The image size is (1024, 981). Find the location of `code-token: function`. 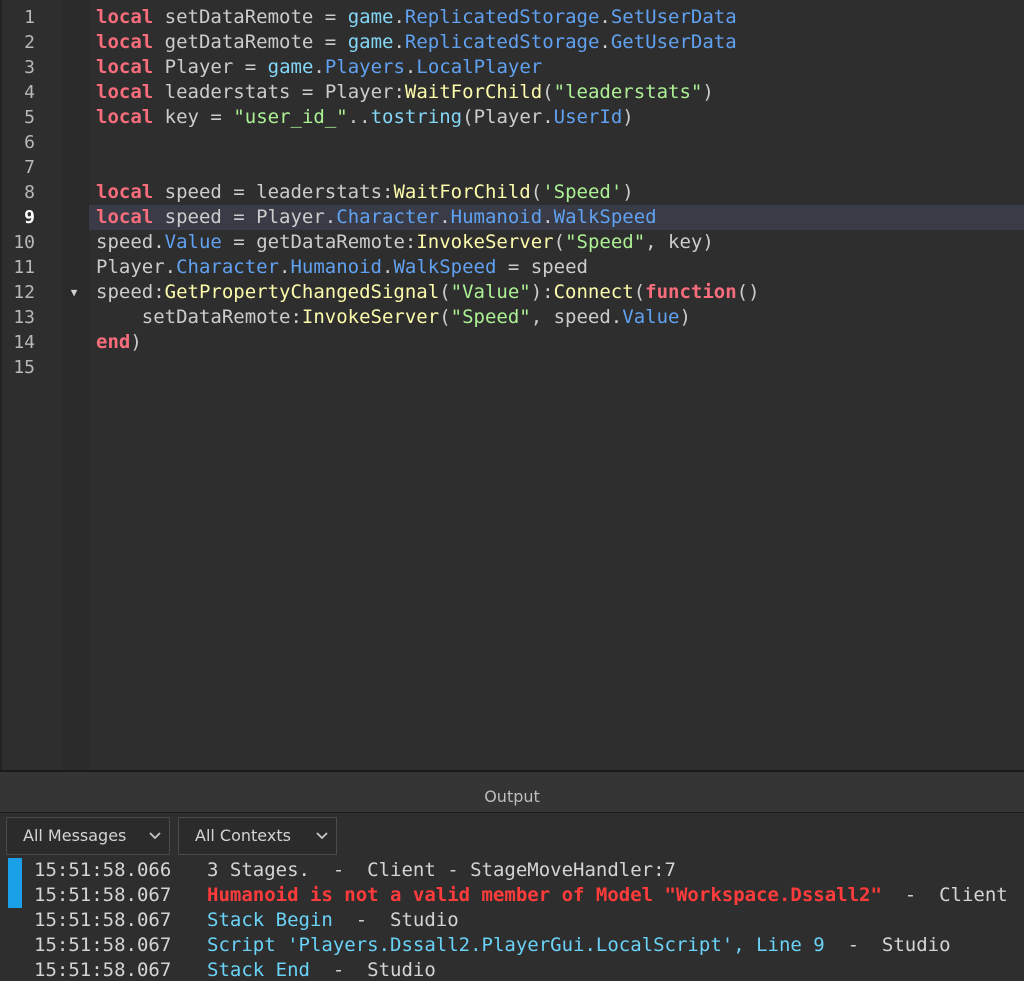

code-token: function is located at coordinates (691, 292).